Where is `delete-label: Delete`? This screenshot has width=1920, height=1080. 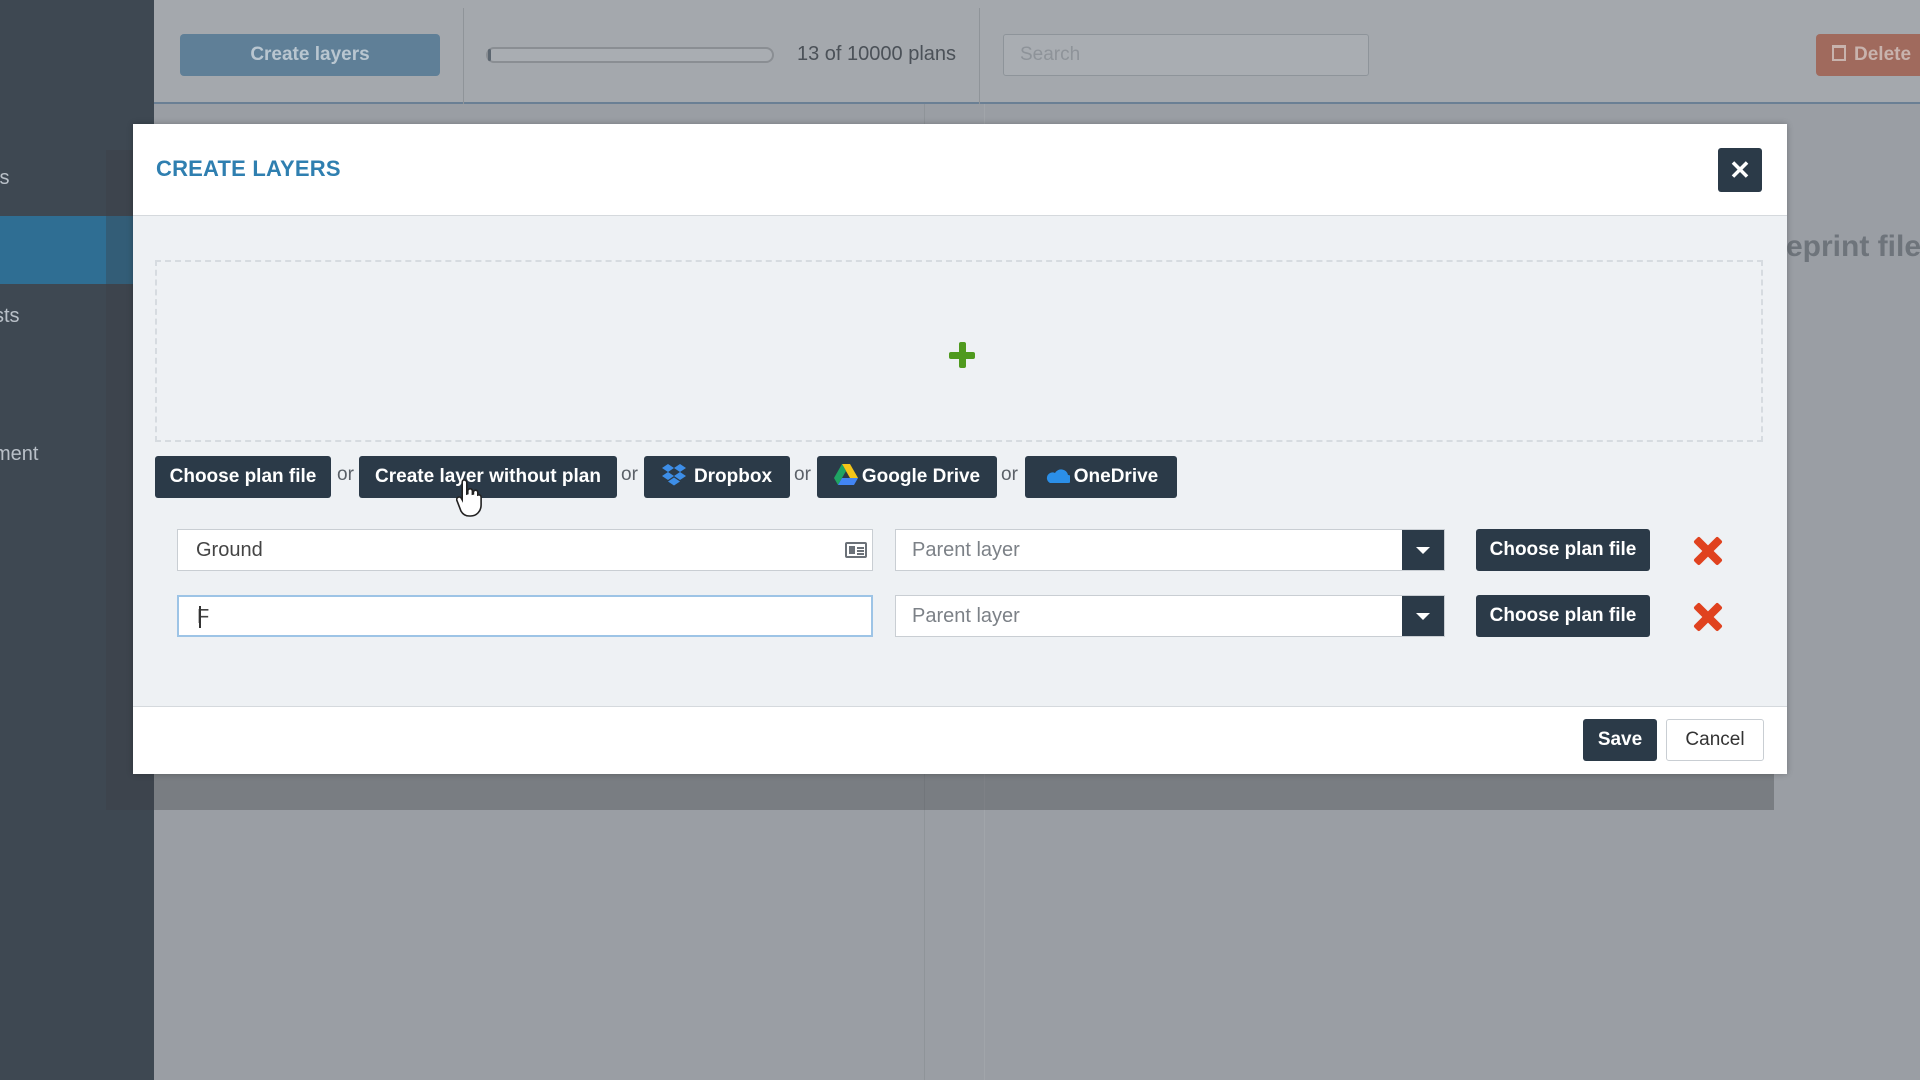 delete-label: Delete is located at coordinates (1883, 54).